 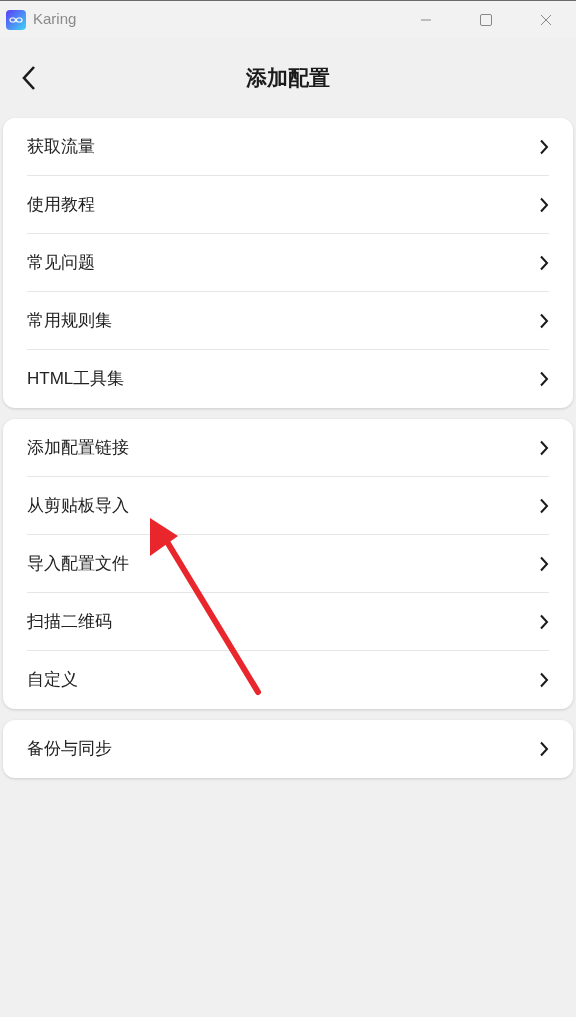 What do you see at coordinates (486, 19) in the screenshot?
I see `maximize-icon` at bounding box center [486, 19].